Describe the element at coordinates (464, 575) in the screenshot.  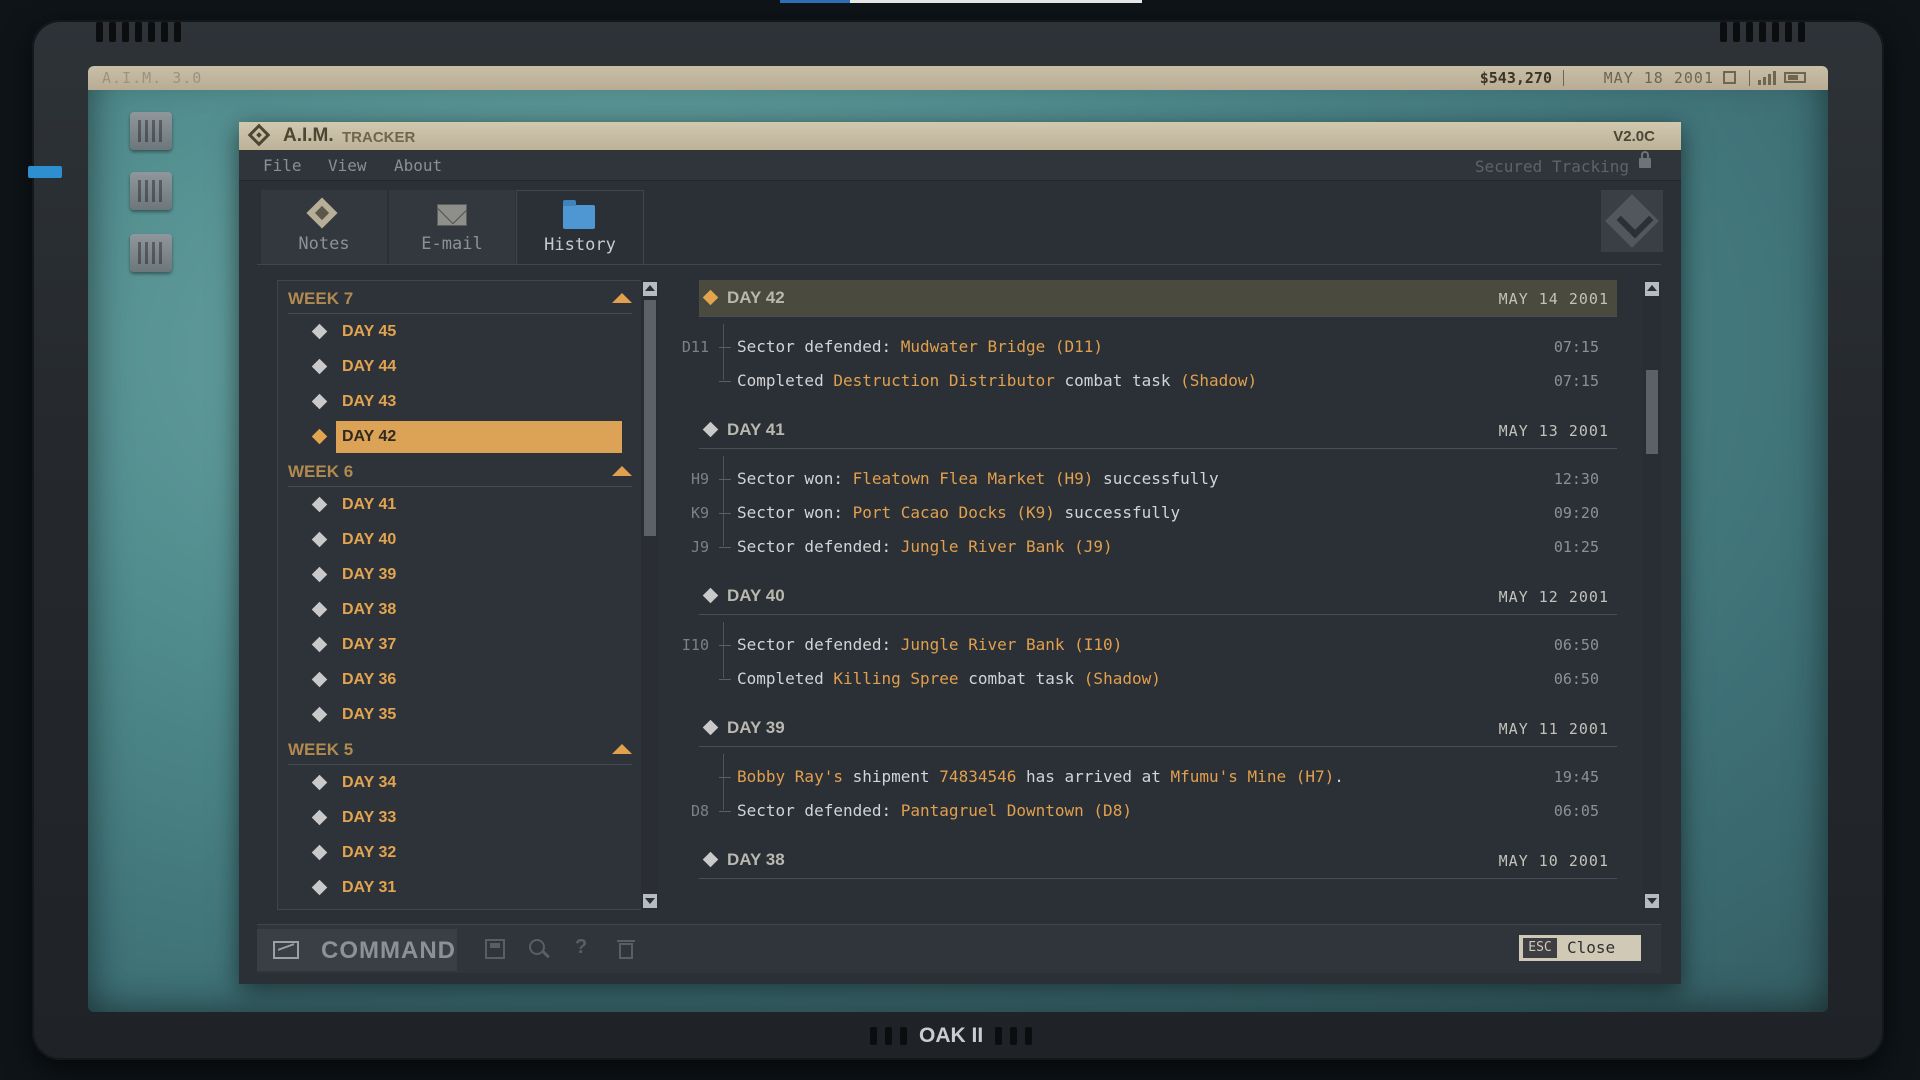
I see `day-item: DAY 39` at that location.